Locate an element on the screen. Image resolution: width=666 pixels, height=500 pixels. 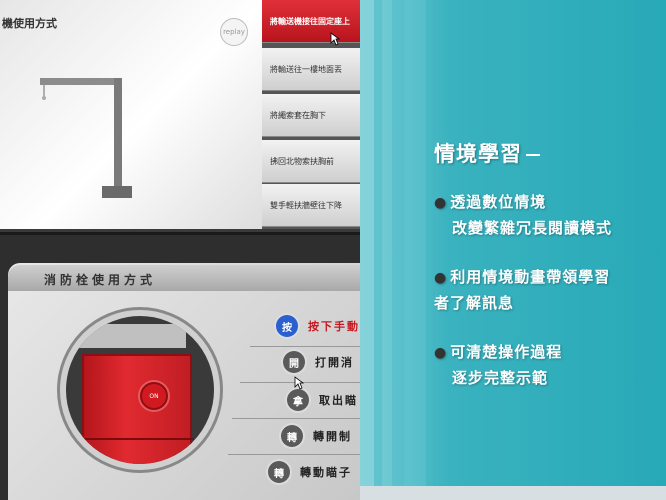
step-turn-valve-icon: 轉 is located at coordinates (292, 436).